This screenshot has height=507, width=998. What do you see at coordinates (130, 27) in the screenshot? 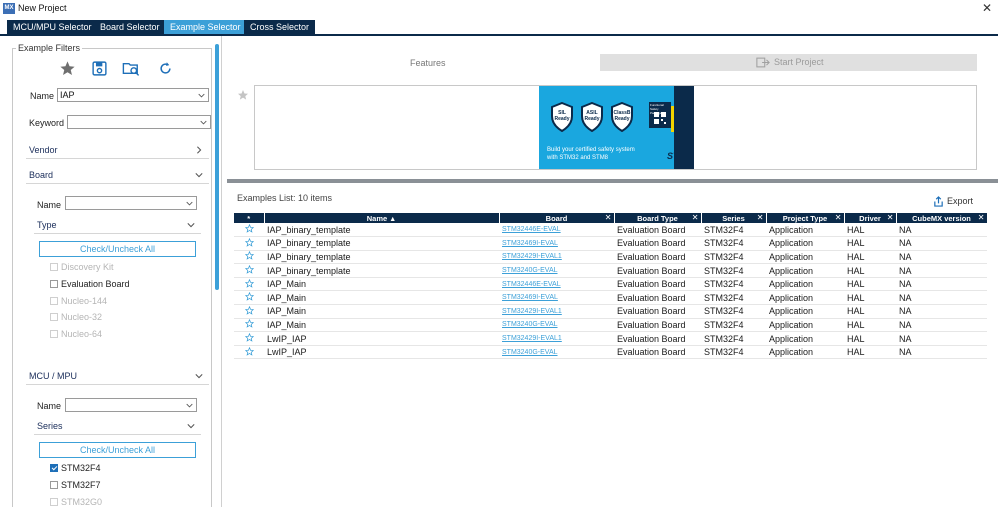
I see `tab-board-selector: Board Selector` at bounding box center [130, 27].